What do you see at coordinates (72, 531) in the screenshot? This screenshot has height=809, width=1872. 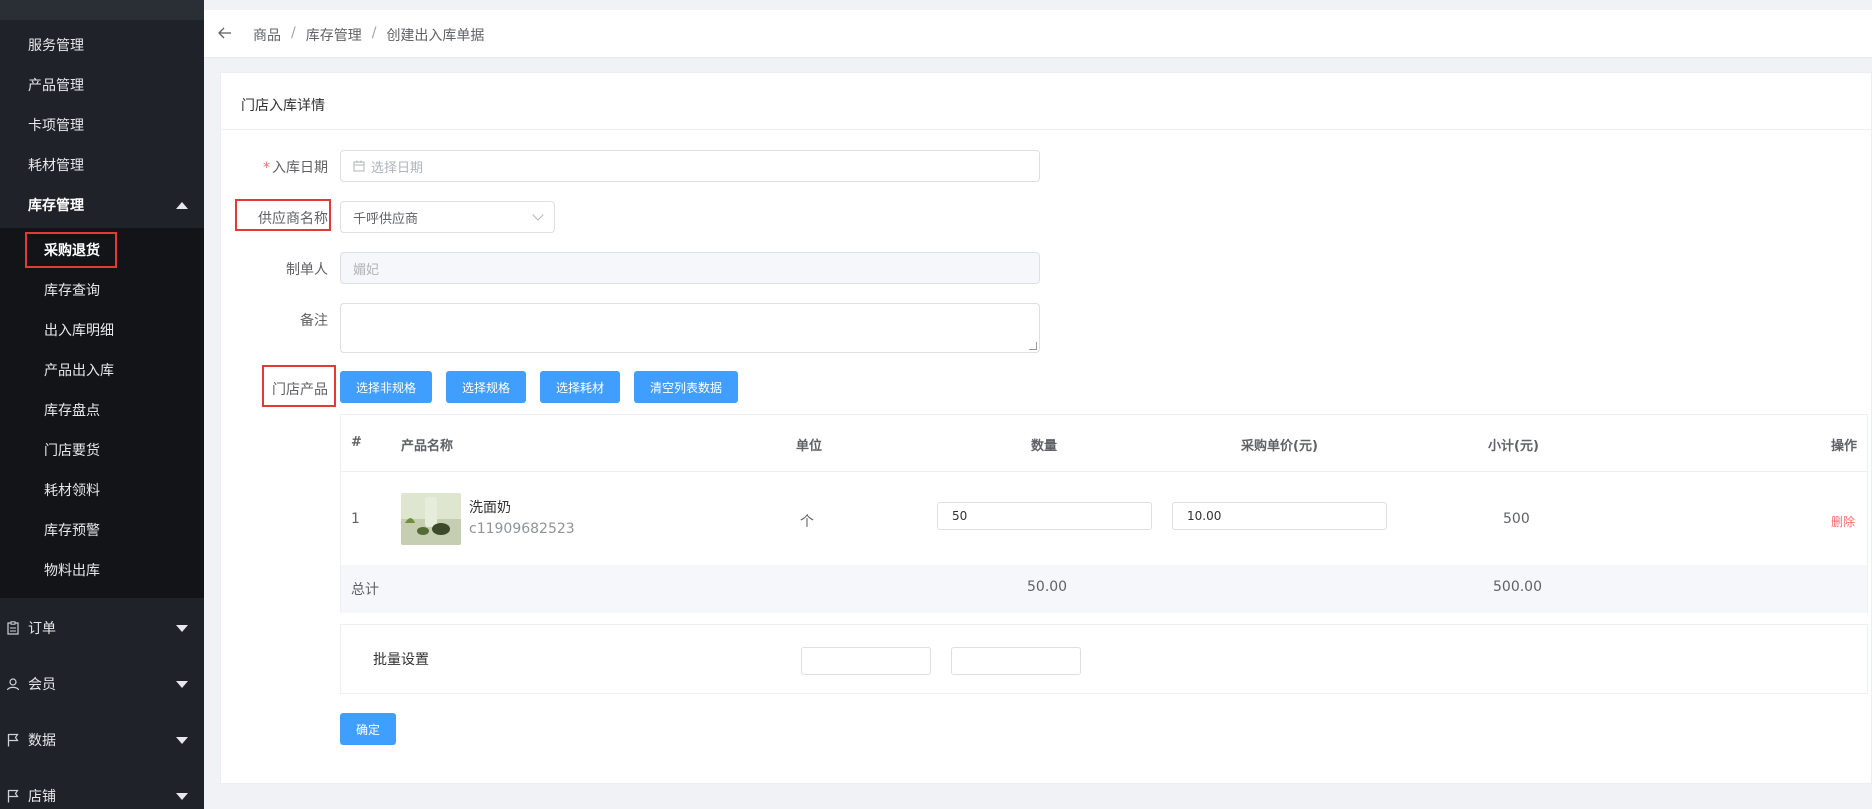 I see `sidebar-item-label: 库存预警` at bounding box center [72, 531].